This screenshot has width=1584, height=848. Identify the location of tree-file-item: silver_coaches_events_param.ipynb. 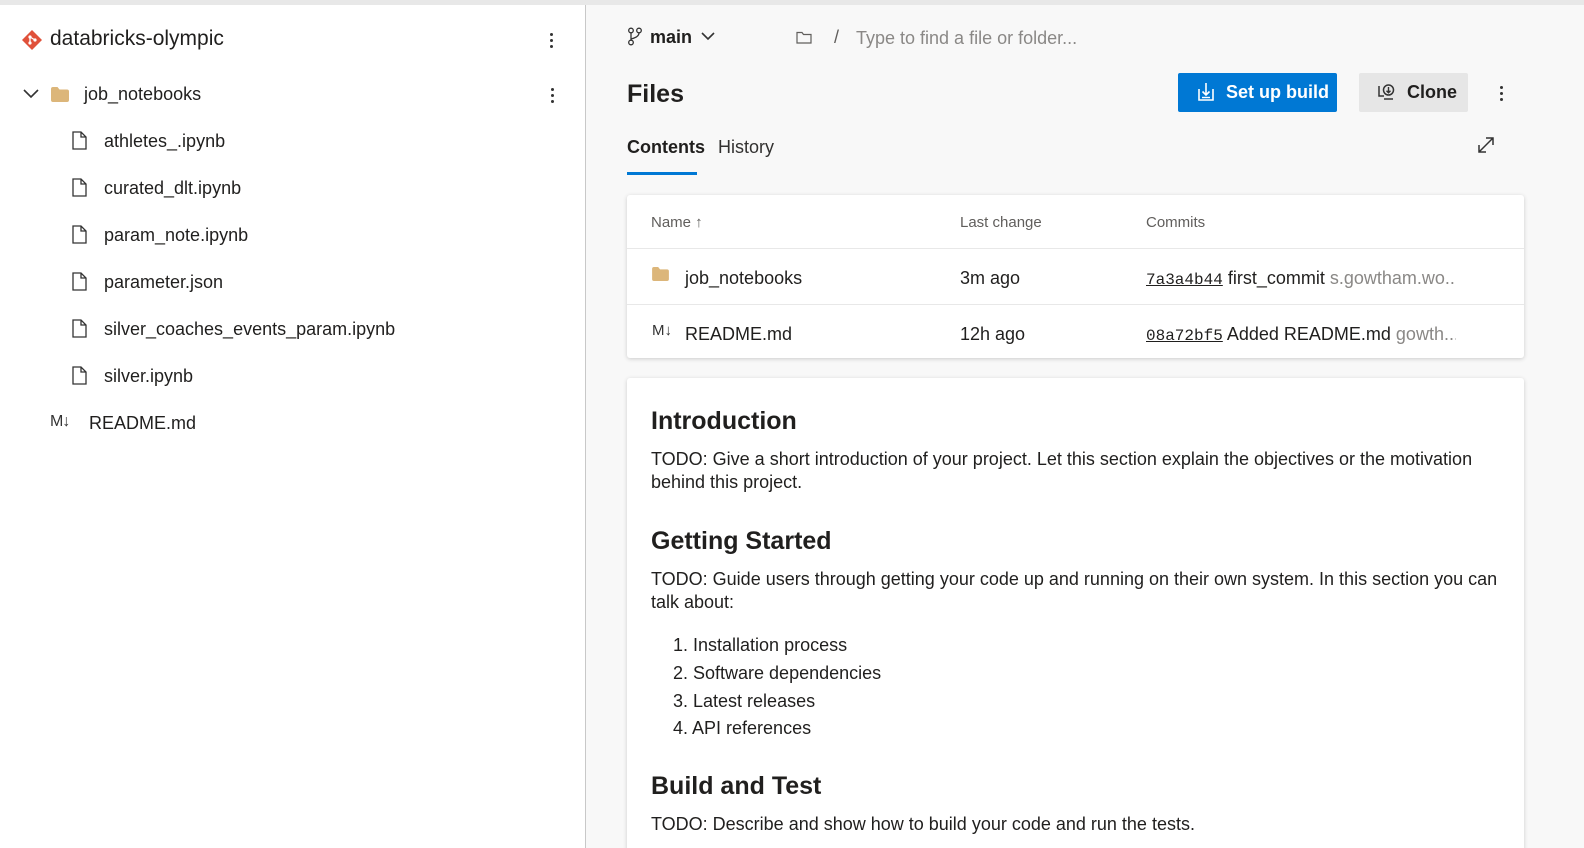
(293, 330).